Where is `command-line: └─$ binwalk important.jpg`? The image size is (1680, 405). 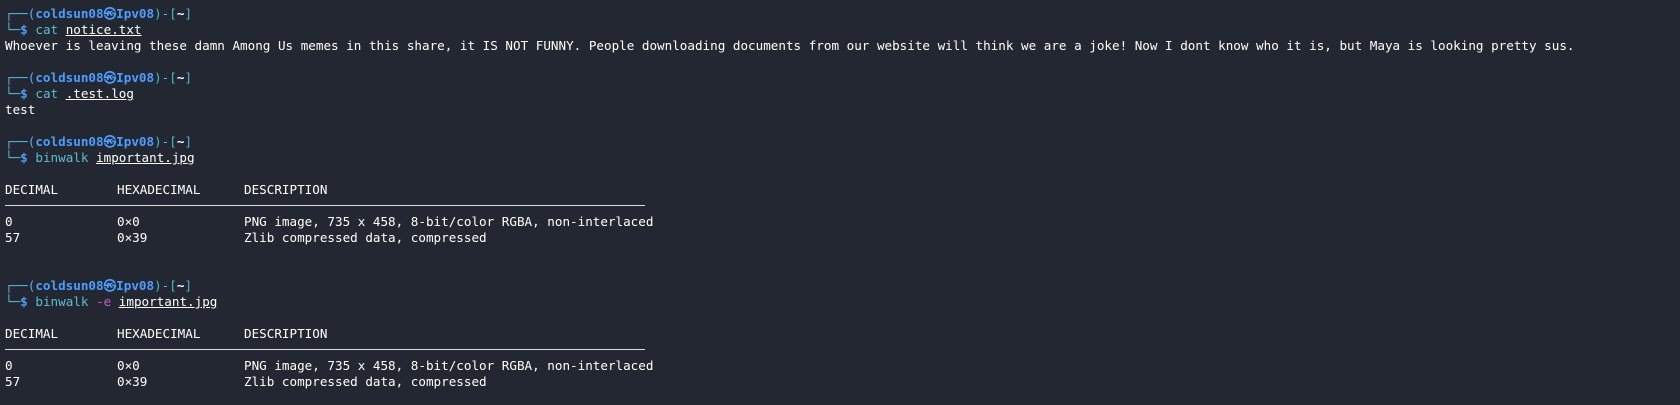
command-line: └─$ binwalk important.jpg is located at coordinates (100, 157).